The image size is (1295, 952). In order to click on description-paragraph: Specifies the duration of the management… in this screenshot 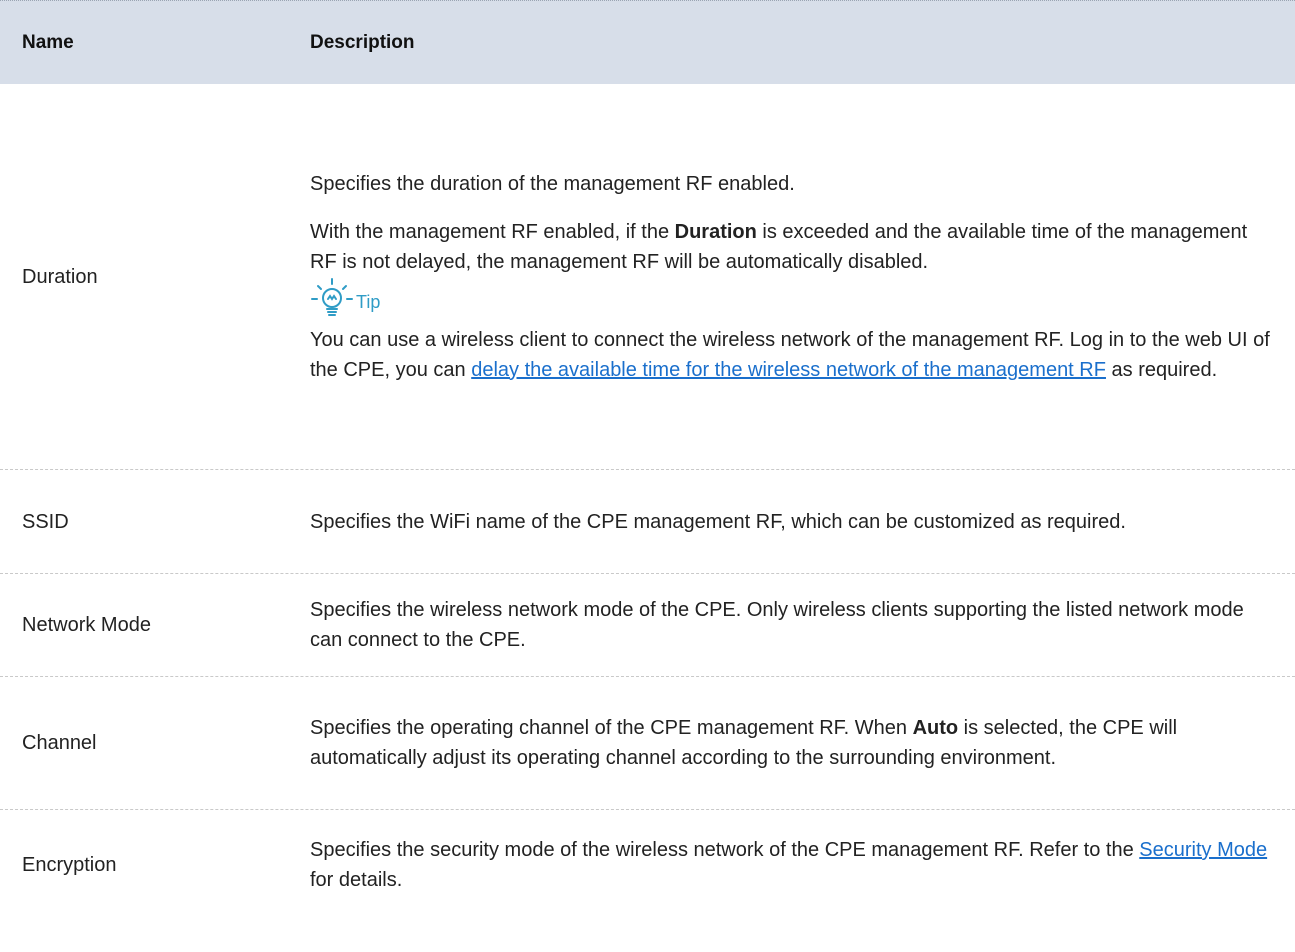, I will do `click(552, 183)`.